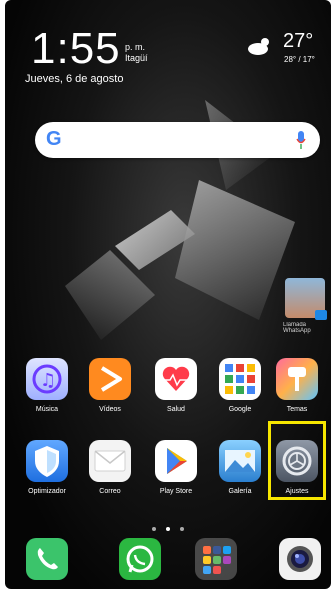 Image resolution: width=336 pixels, height=591 pixels. I want to click on page-indicator, so click(168, 527).